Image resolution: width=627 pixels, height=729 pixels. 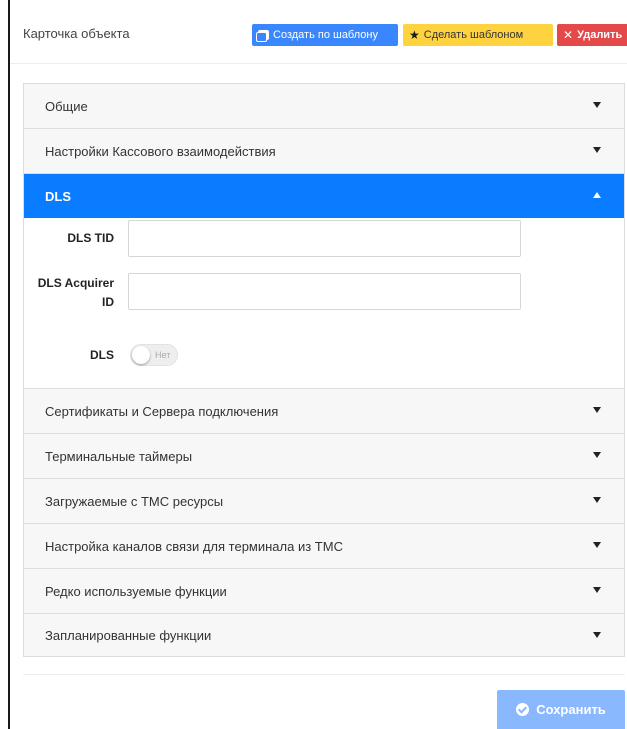 I want to click on dls-toggle-switch: Нет, so click(x=154, y=355).